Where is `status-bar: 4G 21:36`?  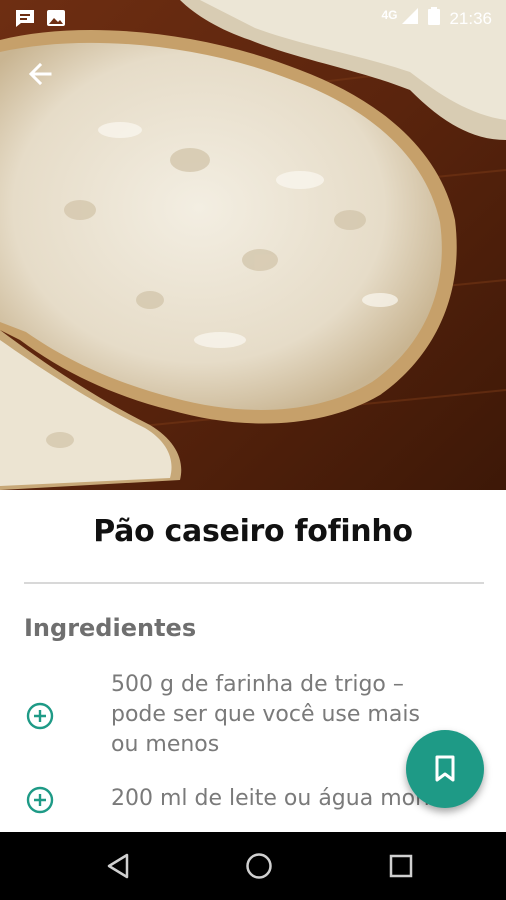 status-bar: 4G 21:36 is located at coordinates (253, 18).